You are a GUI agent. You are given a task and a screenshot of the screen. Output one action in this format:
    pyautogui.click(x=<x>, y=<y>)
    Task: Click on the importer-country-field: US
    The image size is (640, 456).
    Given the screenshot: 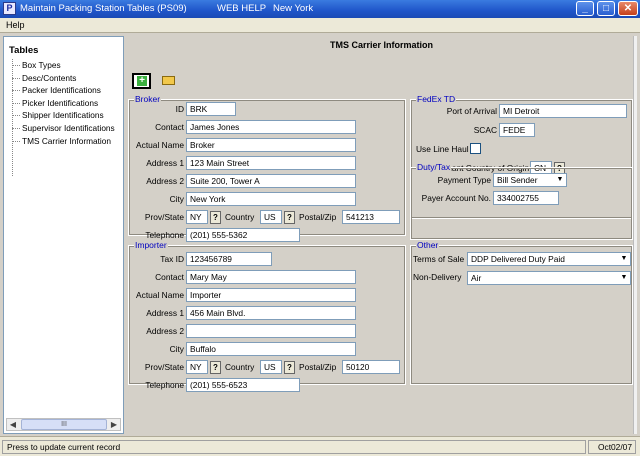 What is the action you would take?
    pyautogui.click(x=271, y=367)
    